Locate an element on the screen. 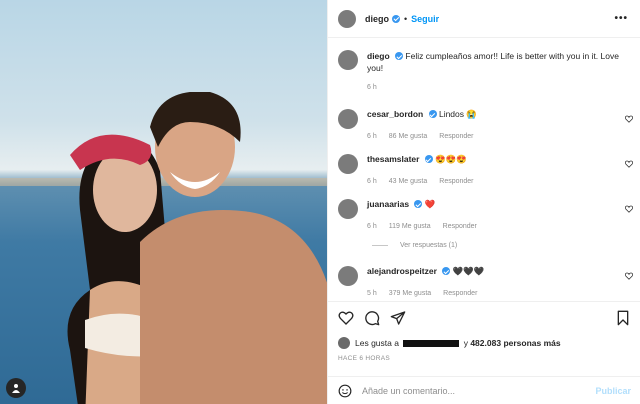 The width and height of the screenshot is (640, 404). caption-username: diego is located at coordinates (378, 56).